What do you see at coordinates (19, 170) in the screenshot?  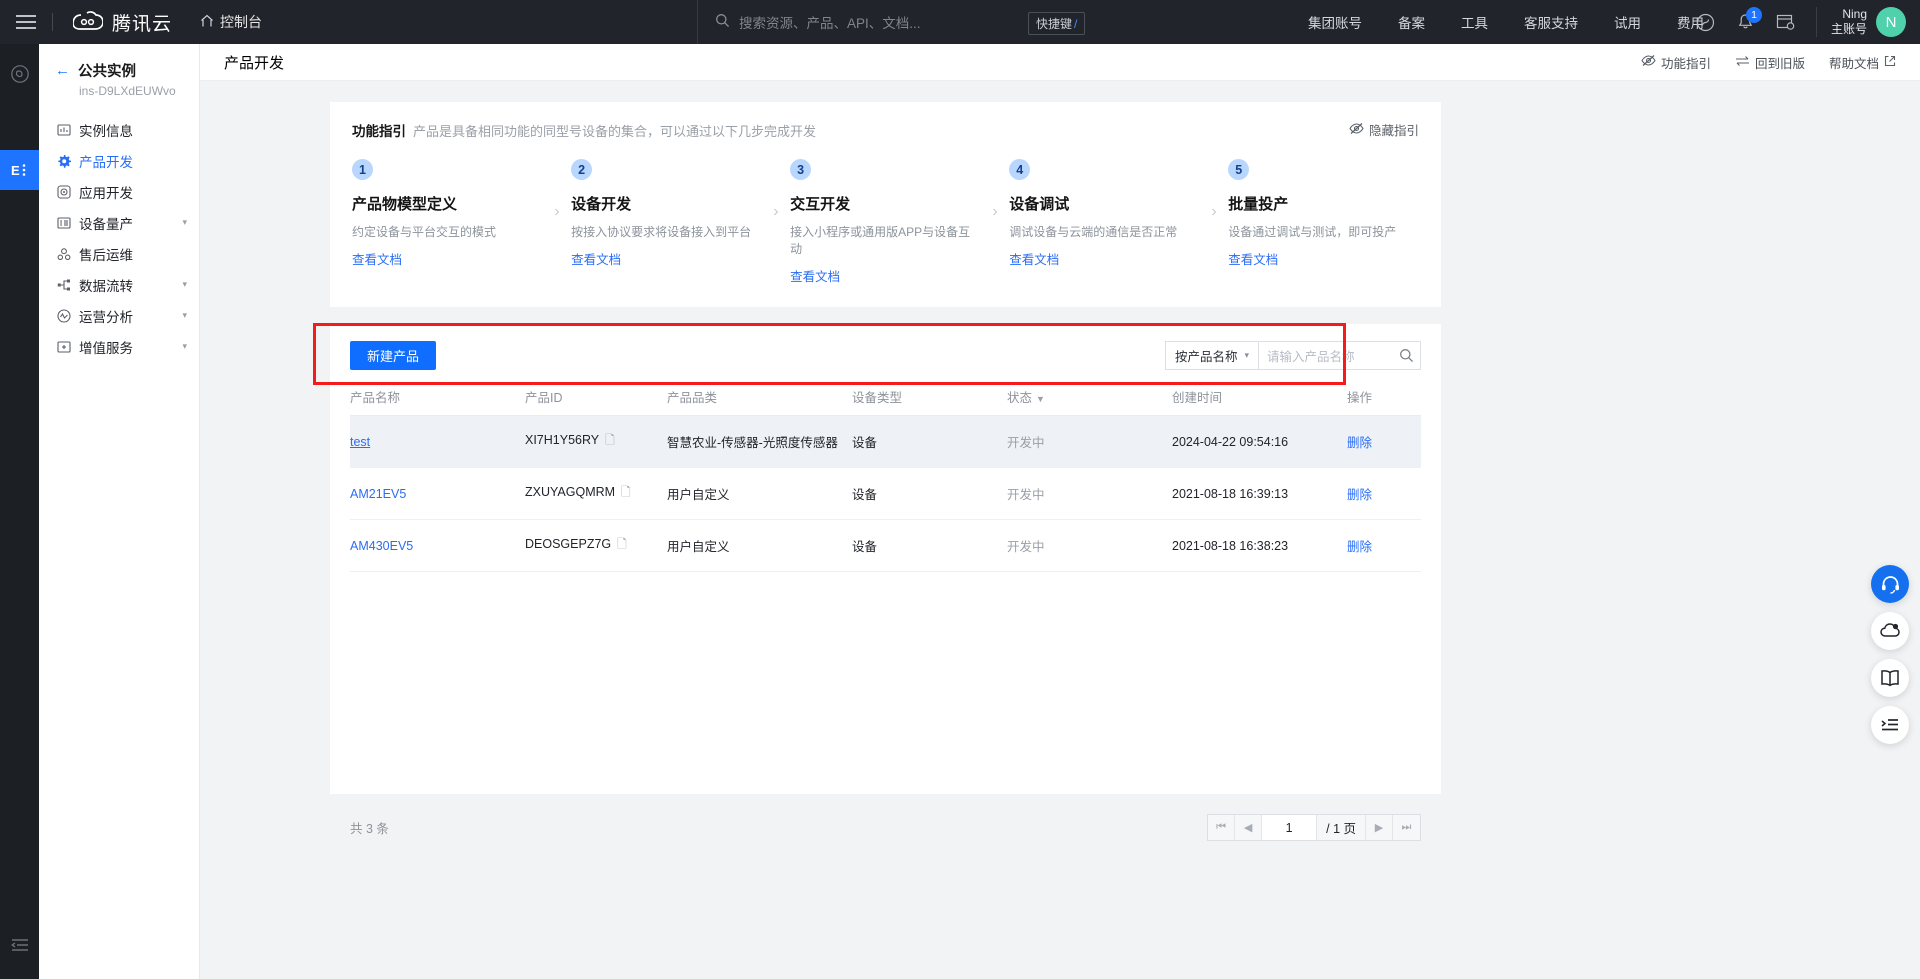 I see `rail-iot-active-icon: E` at bounding box center [19, 170].